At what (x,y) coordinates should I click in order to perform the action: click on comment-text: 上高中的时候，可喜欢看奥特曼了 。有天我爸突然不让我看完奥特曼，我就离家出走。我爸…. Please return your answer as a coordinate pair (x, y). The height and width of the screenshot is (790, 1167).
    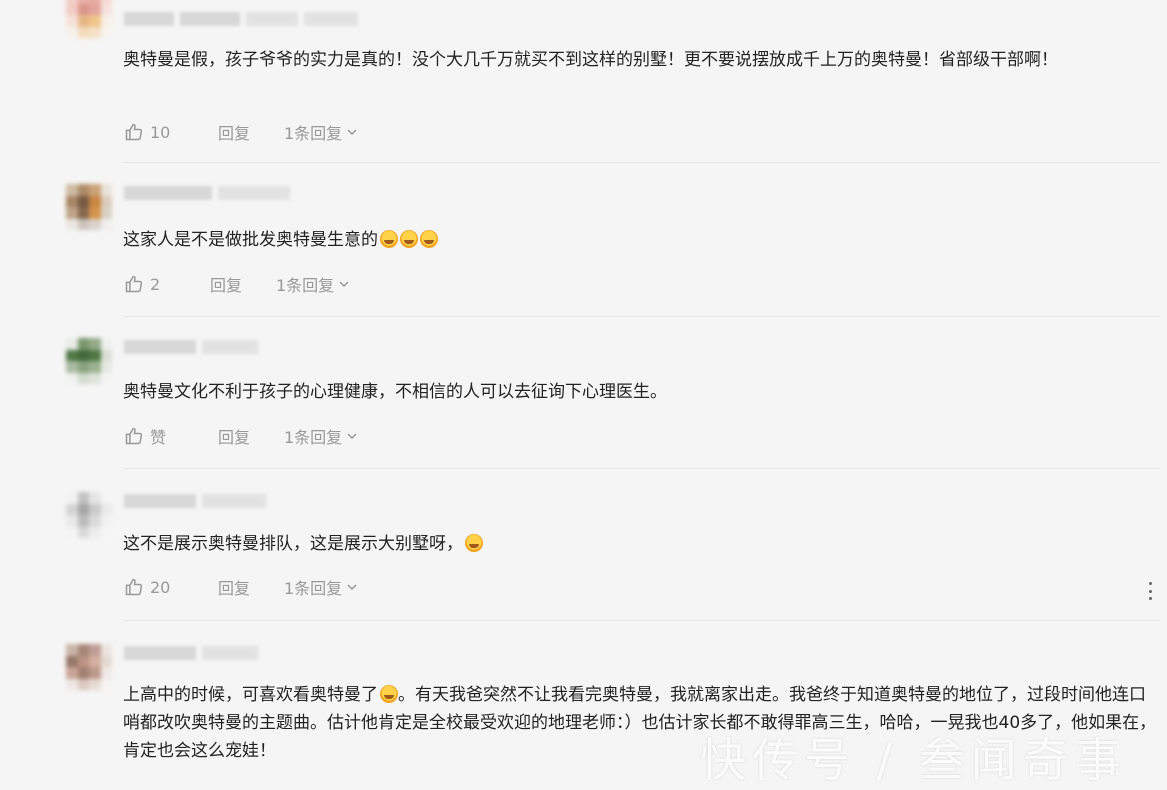
    Looking at the image, I should click on (640, 723).